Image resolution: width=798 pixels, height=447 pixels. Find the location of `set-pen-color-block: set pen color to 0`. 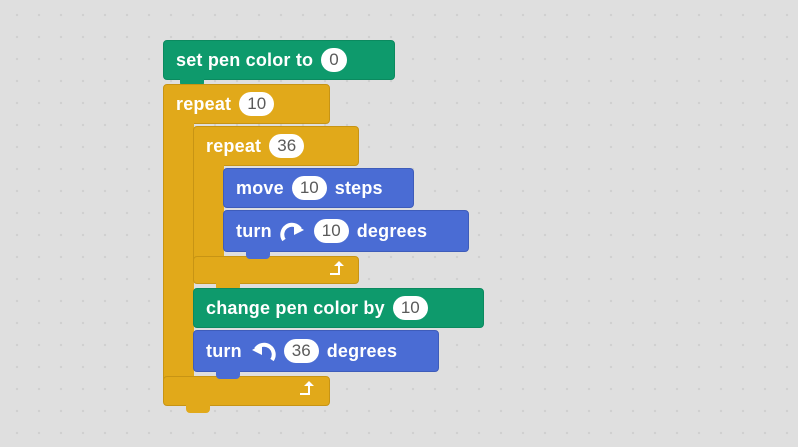

set-pen-color-block: set pen color to 0 is located at coordinates (279, 60).